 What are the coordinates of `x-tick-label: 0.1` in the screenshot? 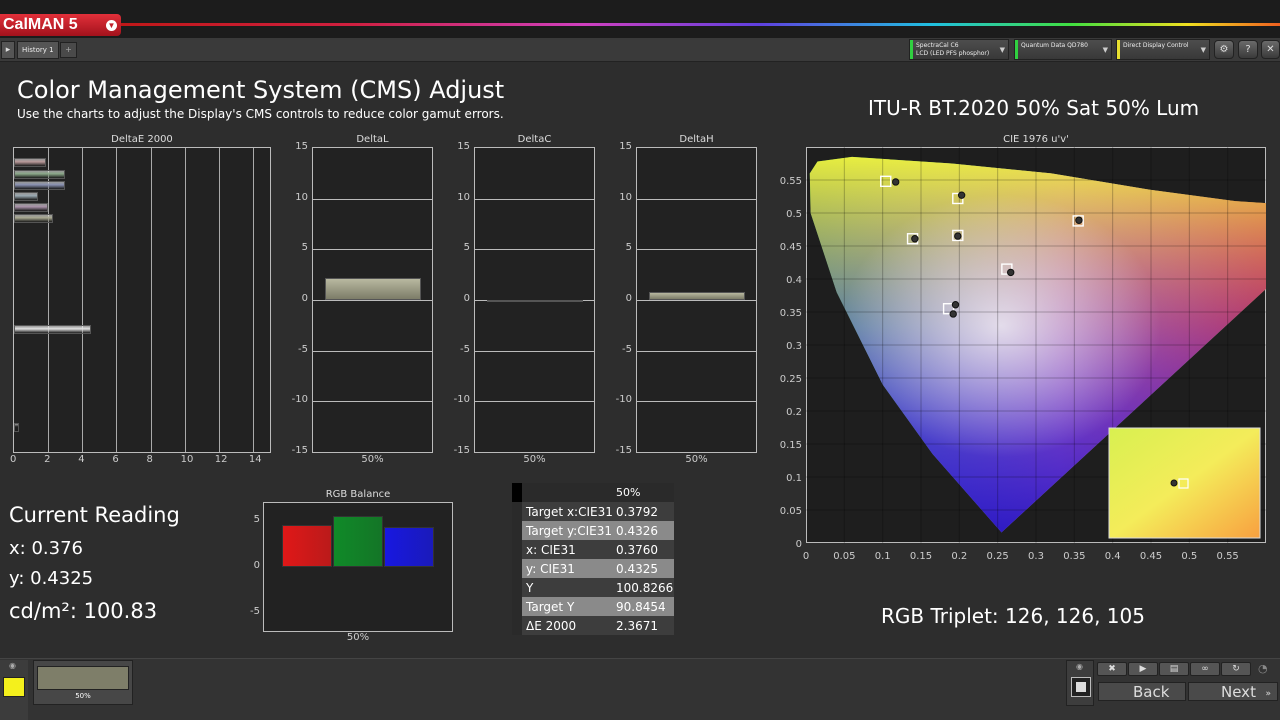 It's located at (883, 556).